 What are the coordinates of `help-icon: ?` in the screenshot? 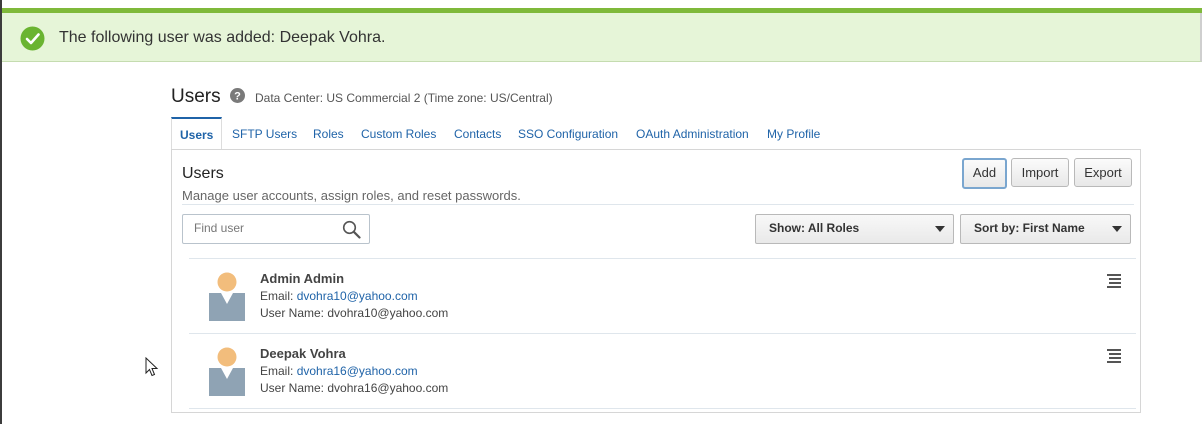 It's located at (237, 95).